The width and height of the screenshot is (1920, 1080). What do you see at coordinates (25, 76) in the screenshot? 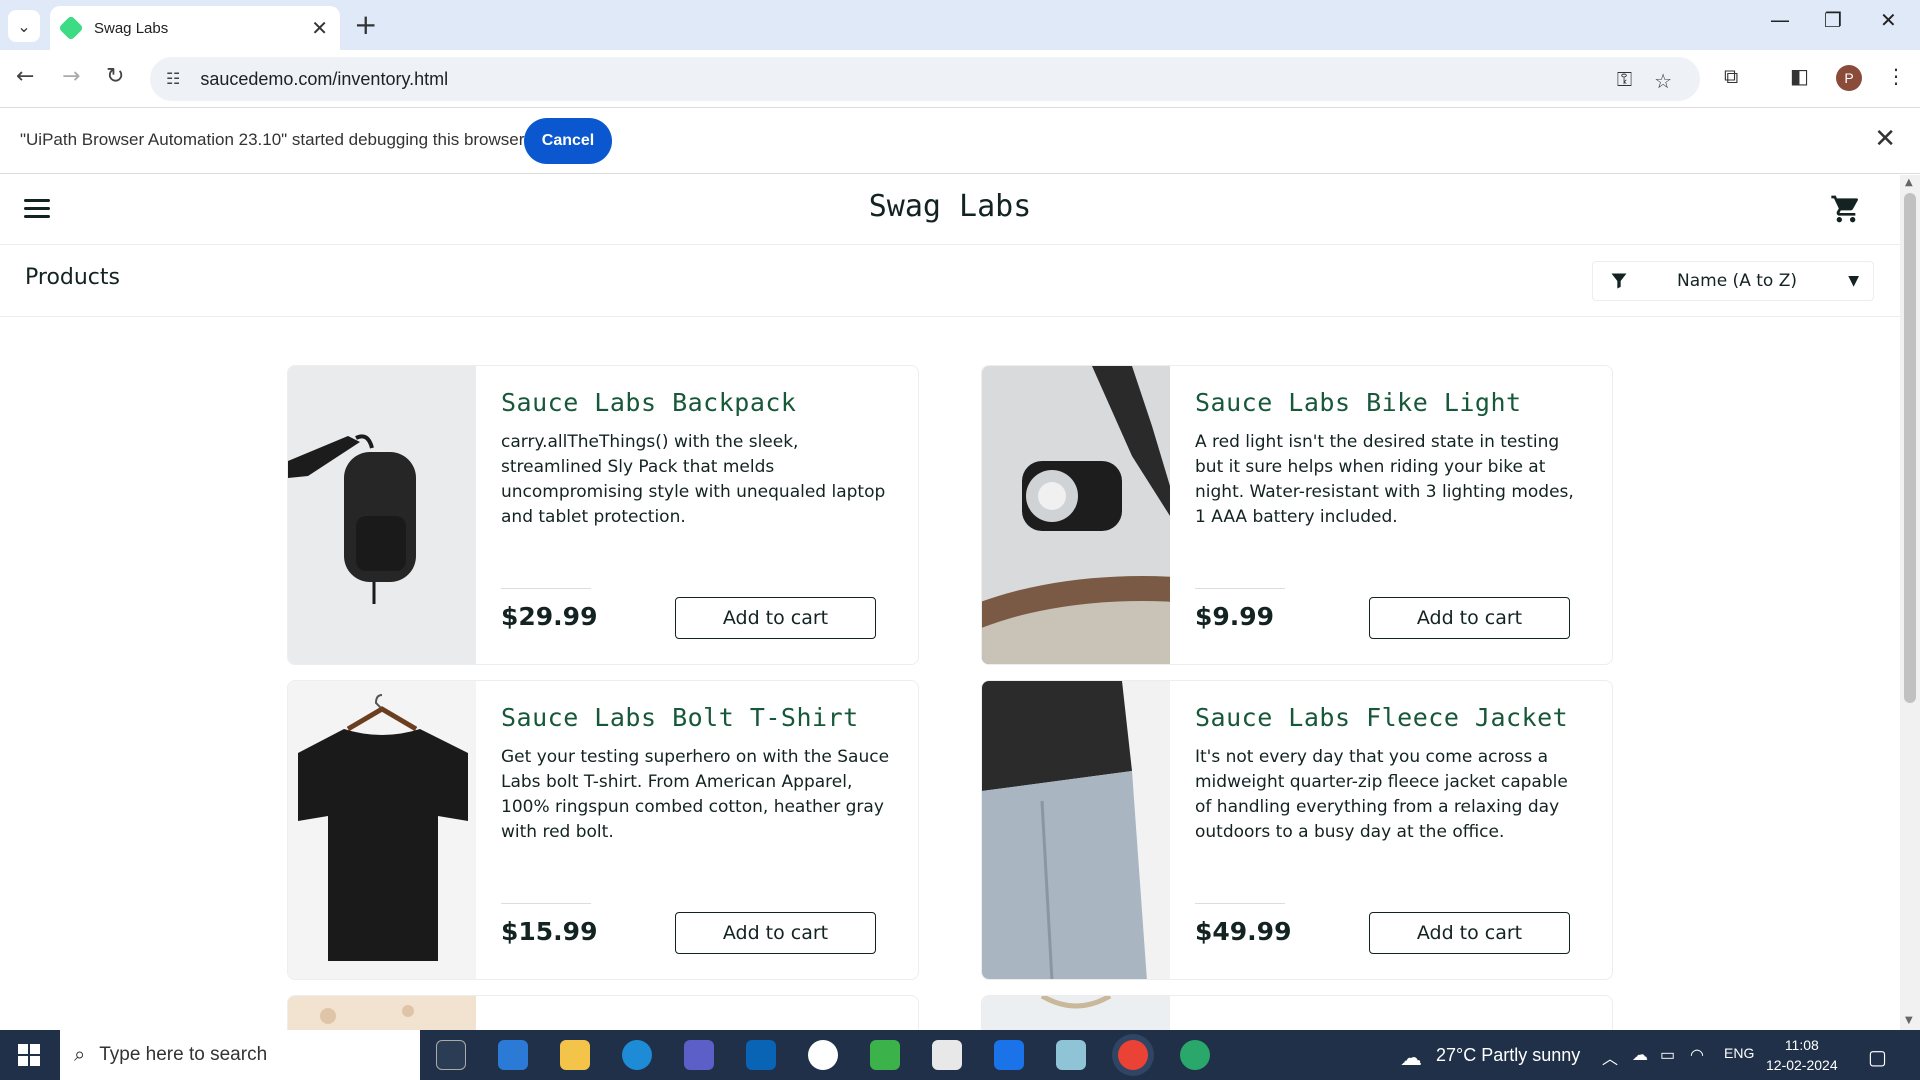
I see `back-icon: ←` at bounding box center [25, 76].